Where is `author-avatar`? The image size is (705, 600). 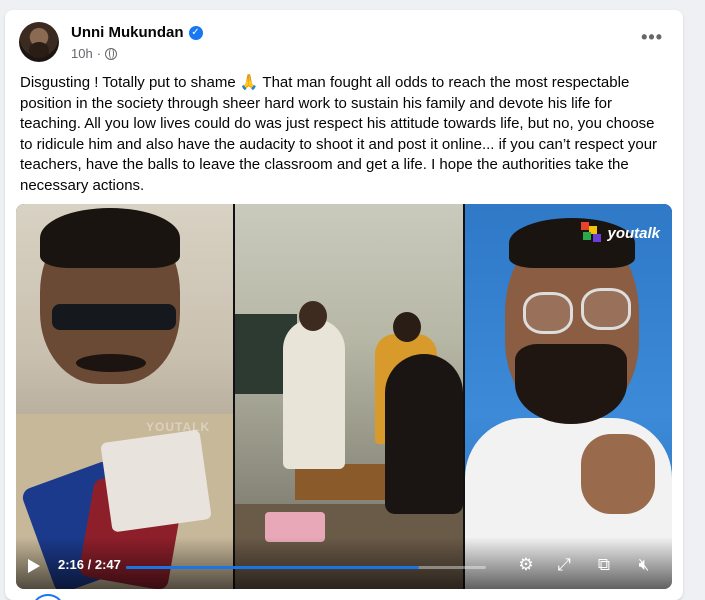
author-avatar is located at coordinates (39, 42).